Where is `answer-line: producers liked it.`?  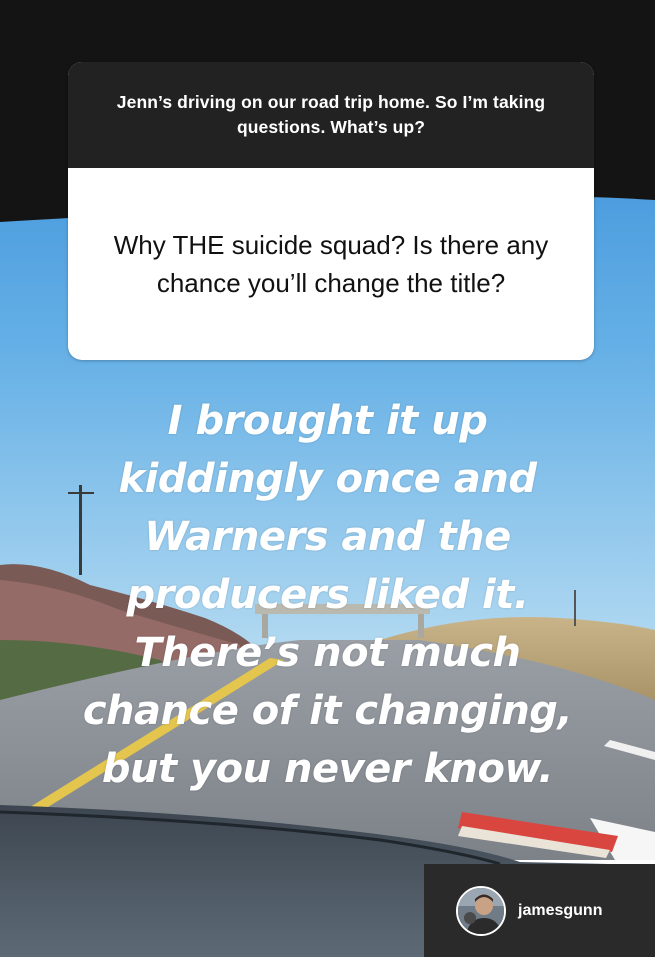 answer-line: producers liked it. is located at coordinates (327, 595).